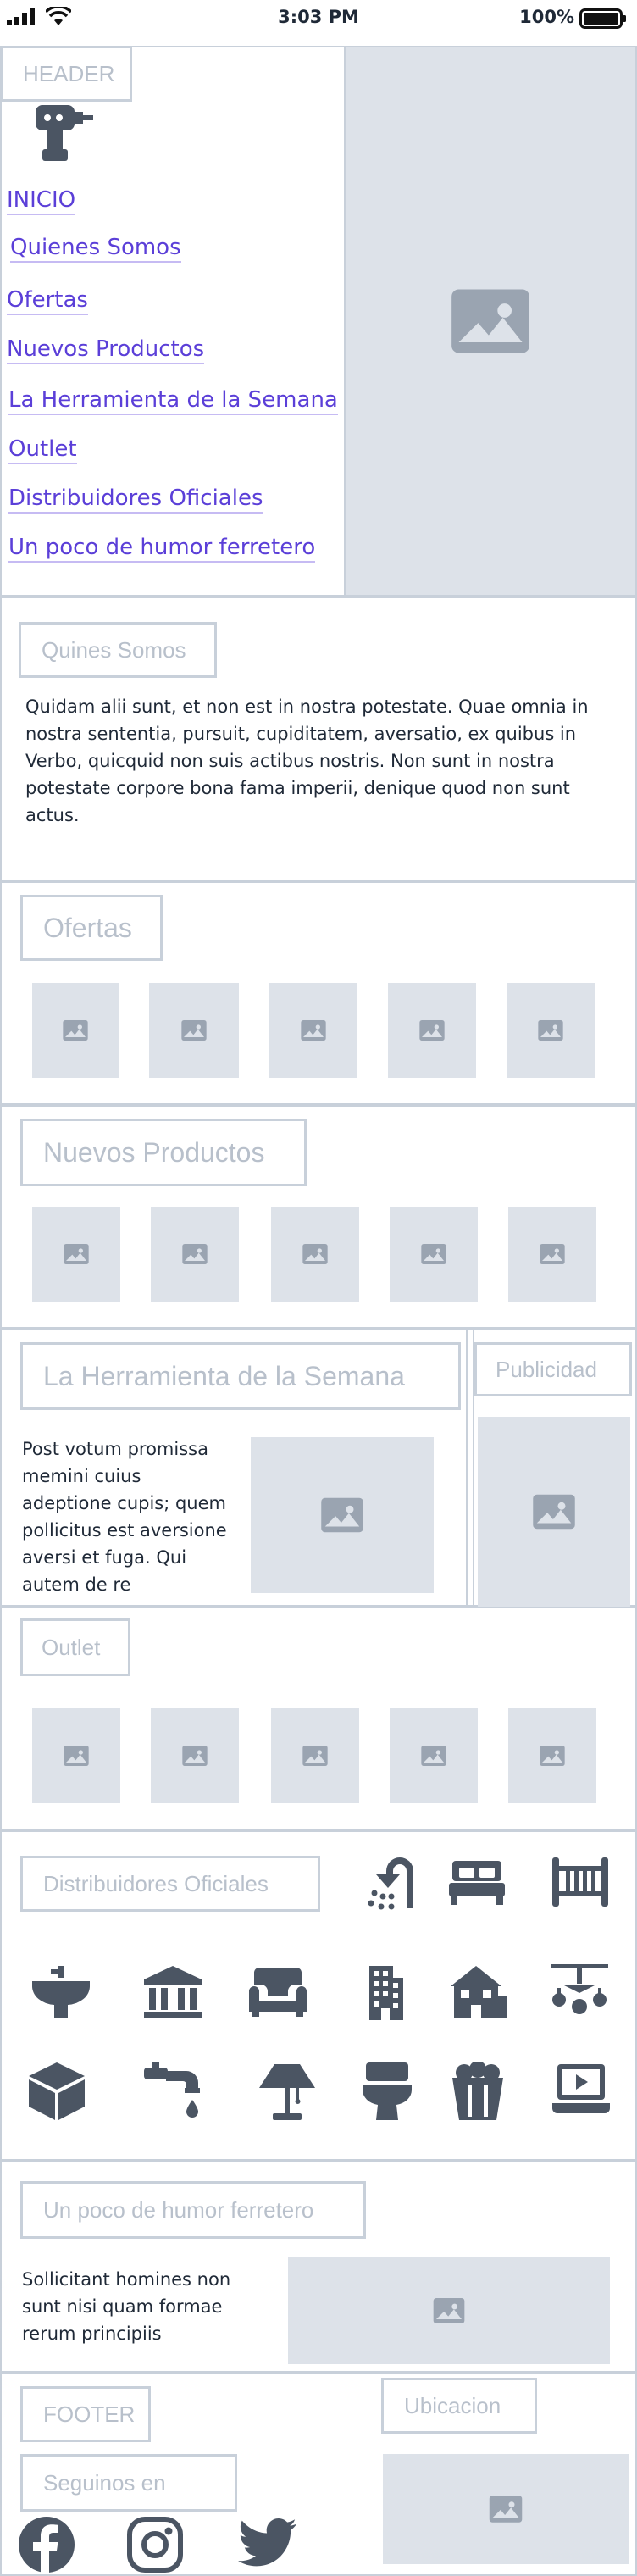  What do you see at coordinates (318, 18) in the screenshot?
I see `status-bar: 3:03 PM 100%` at bounding box center [318, 18].